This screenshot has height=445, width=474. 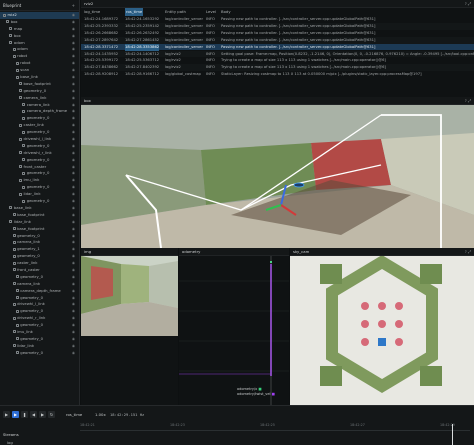 I want to click on speed-select: 1.00x, so click(x=100, y=414).